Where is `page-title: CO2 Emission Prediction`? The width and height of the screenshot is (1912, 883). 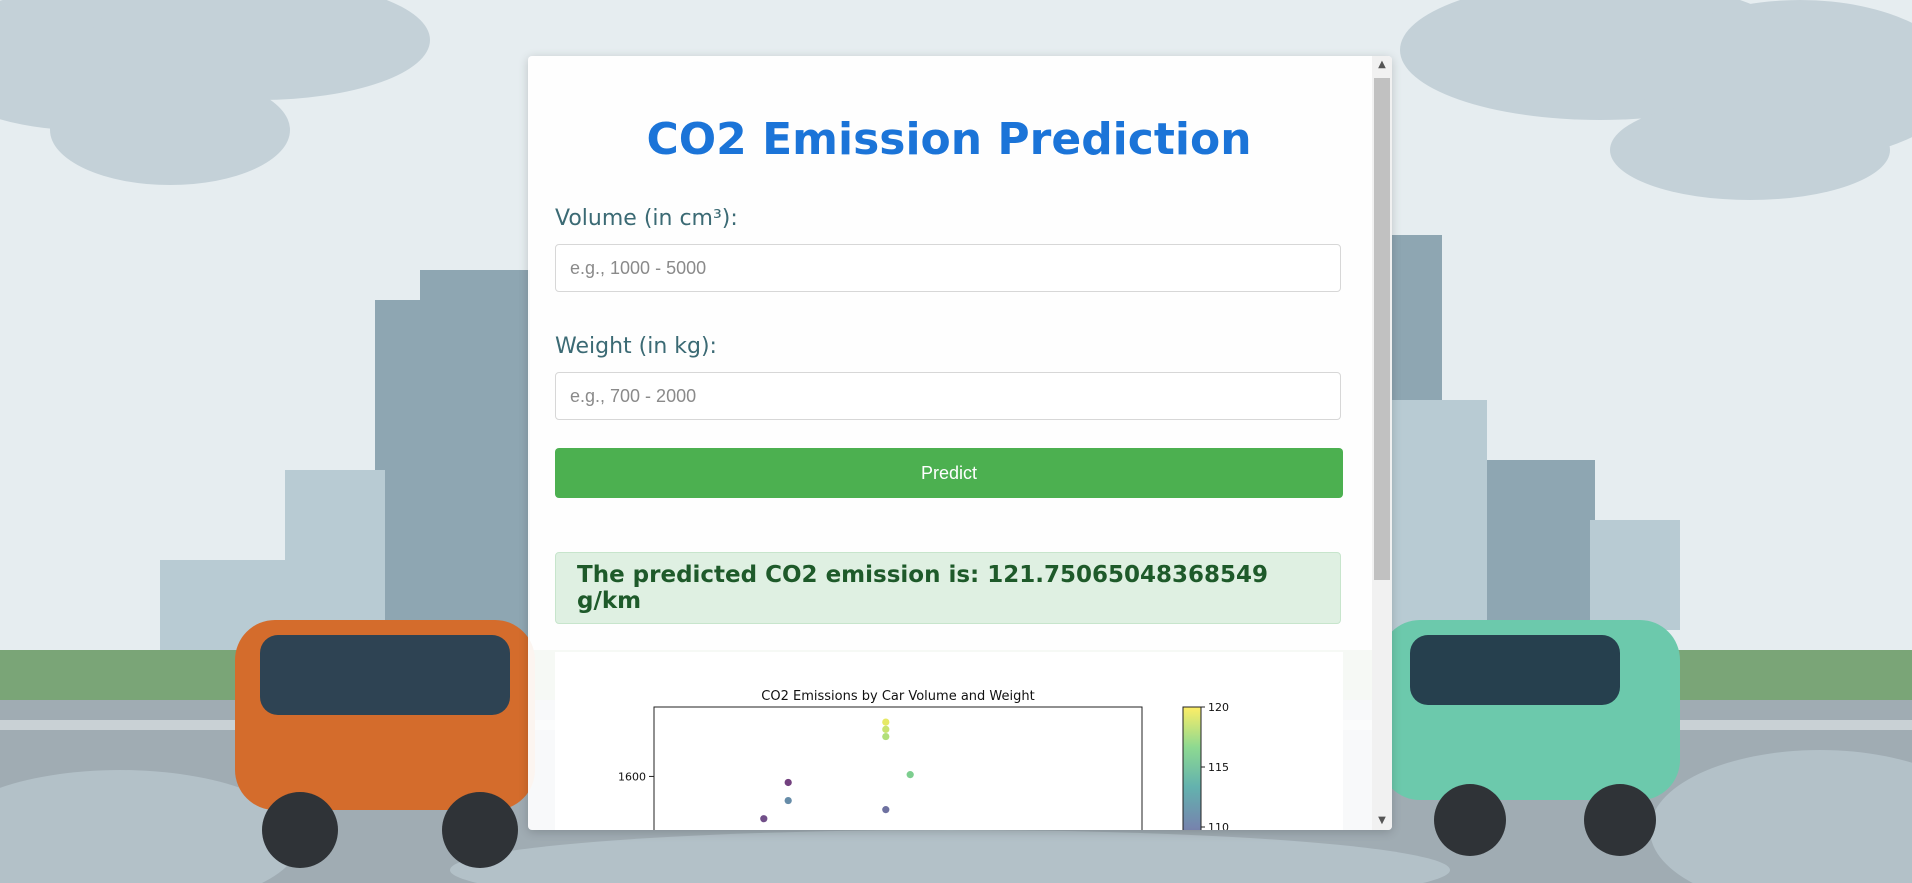 page-title: CO2 Emission Prediction is located at coordinates (949, 139).